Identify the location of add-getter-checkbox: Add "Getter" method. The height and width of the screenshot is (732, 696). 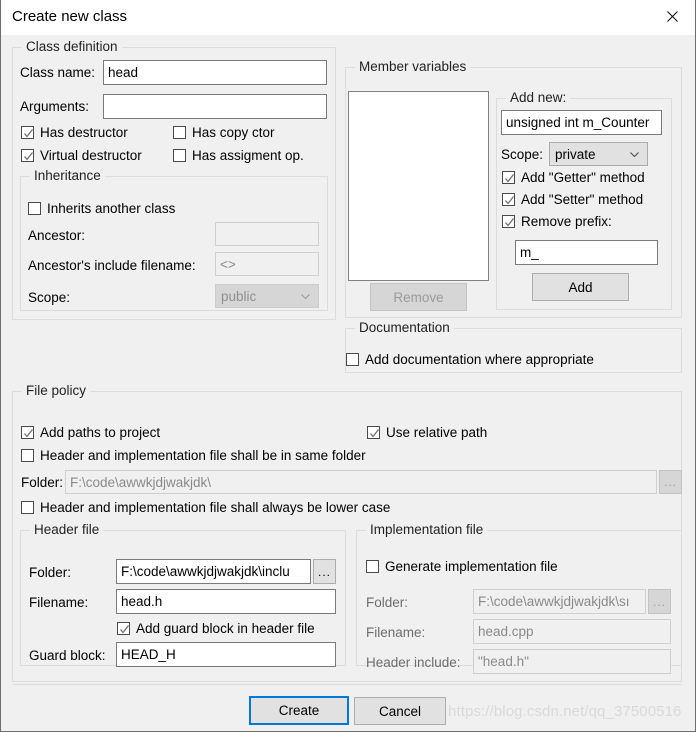
(573, 177).